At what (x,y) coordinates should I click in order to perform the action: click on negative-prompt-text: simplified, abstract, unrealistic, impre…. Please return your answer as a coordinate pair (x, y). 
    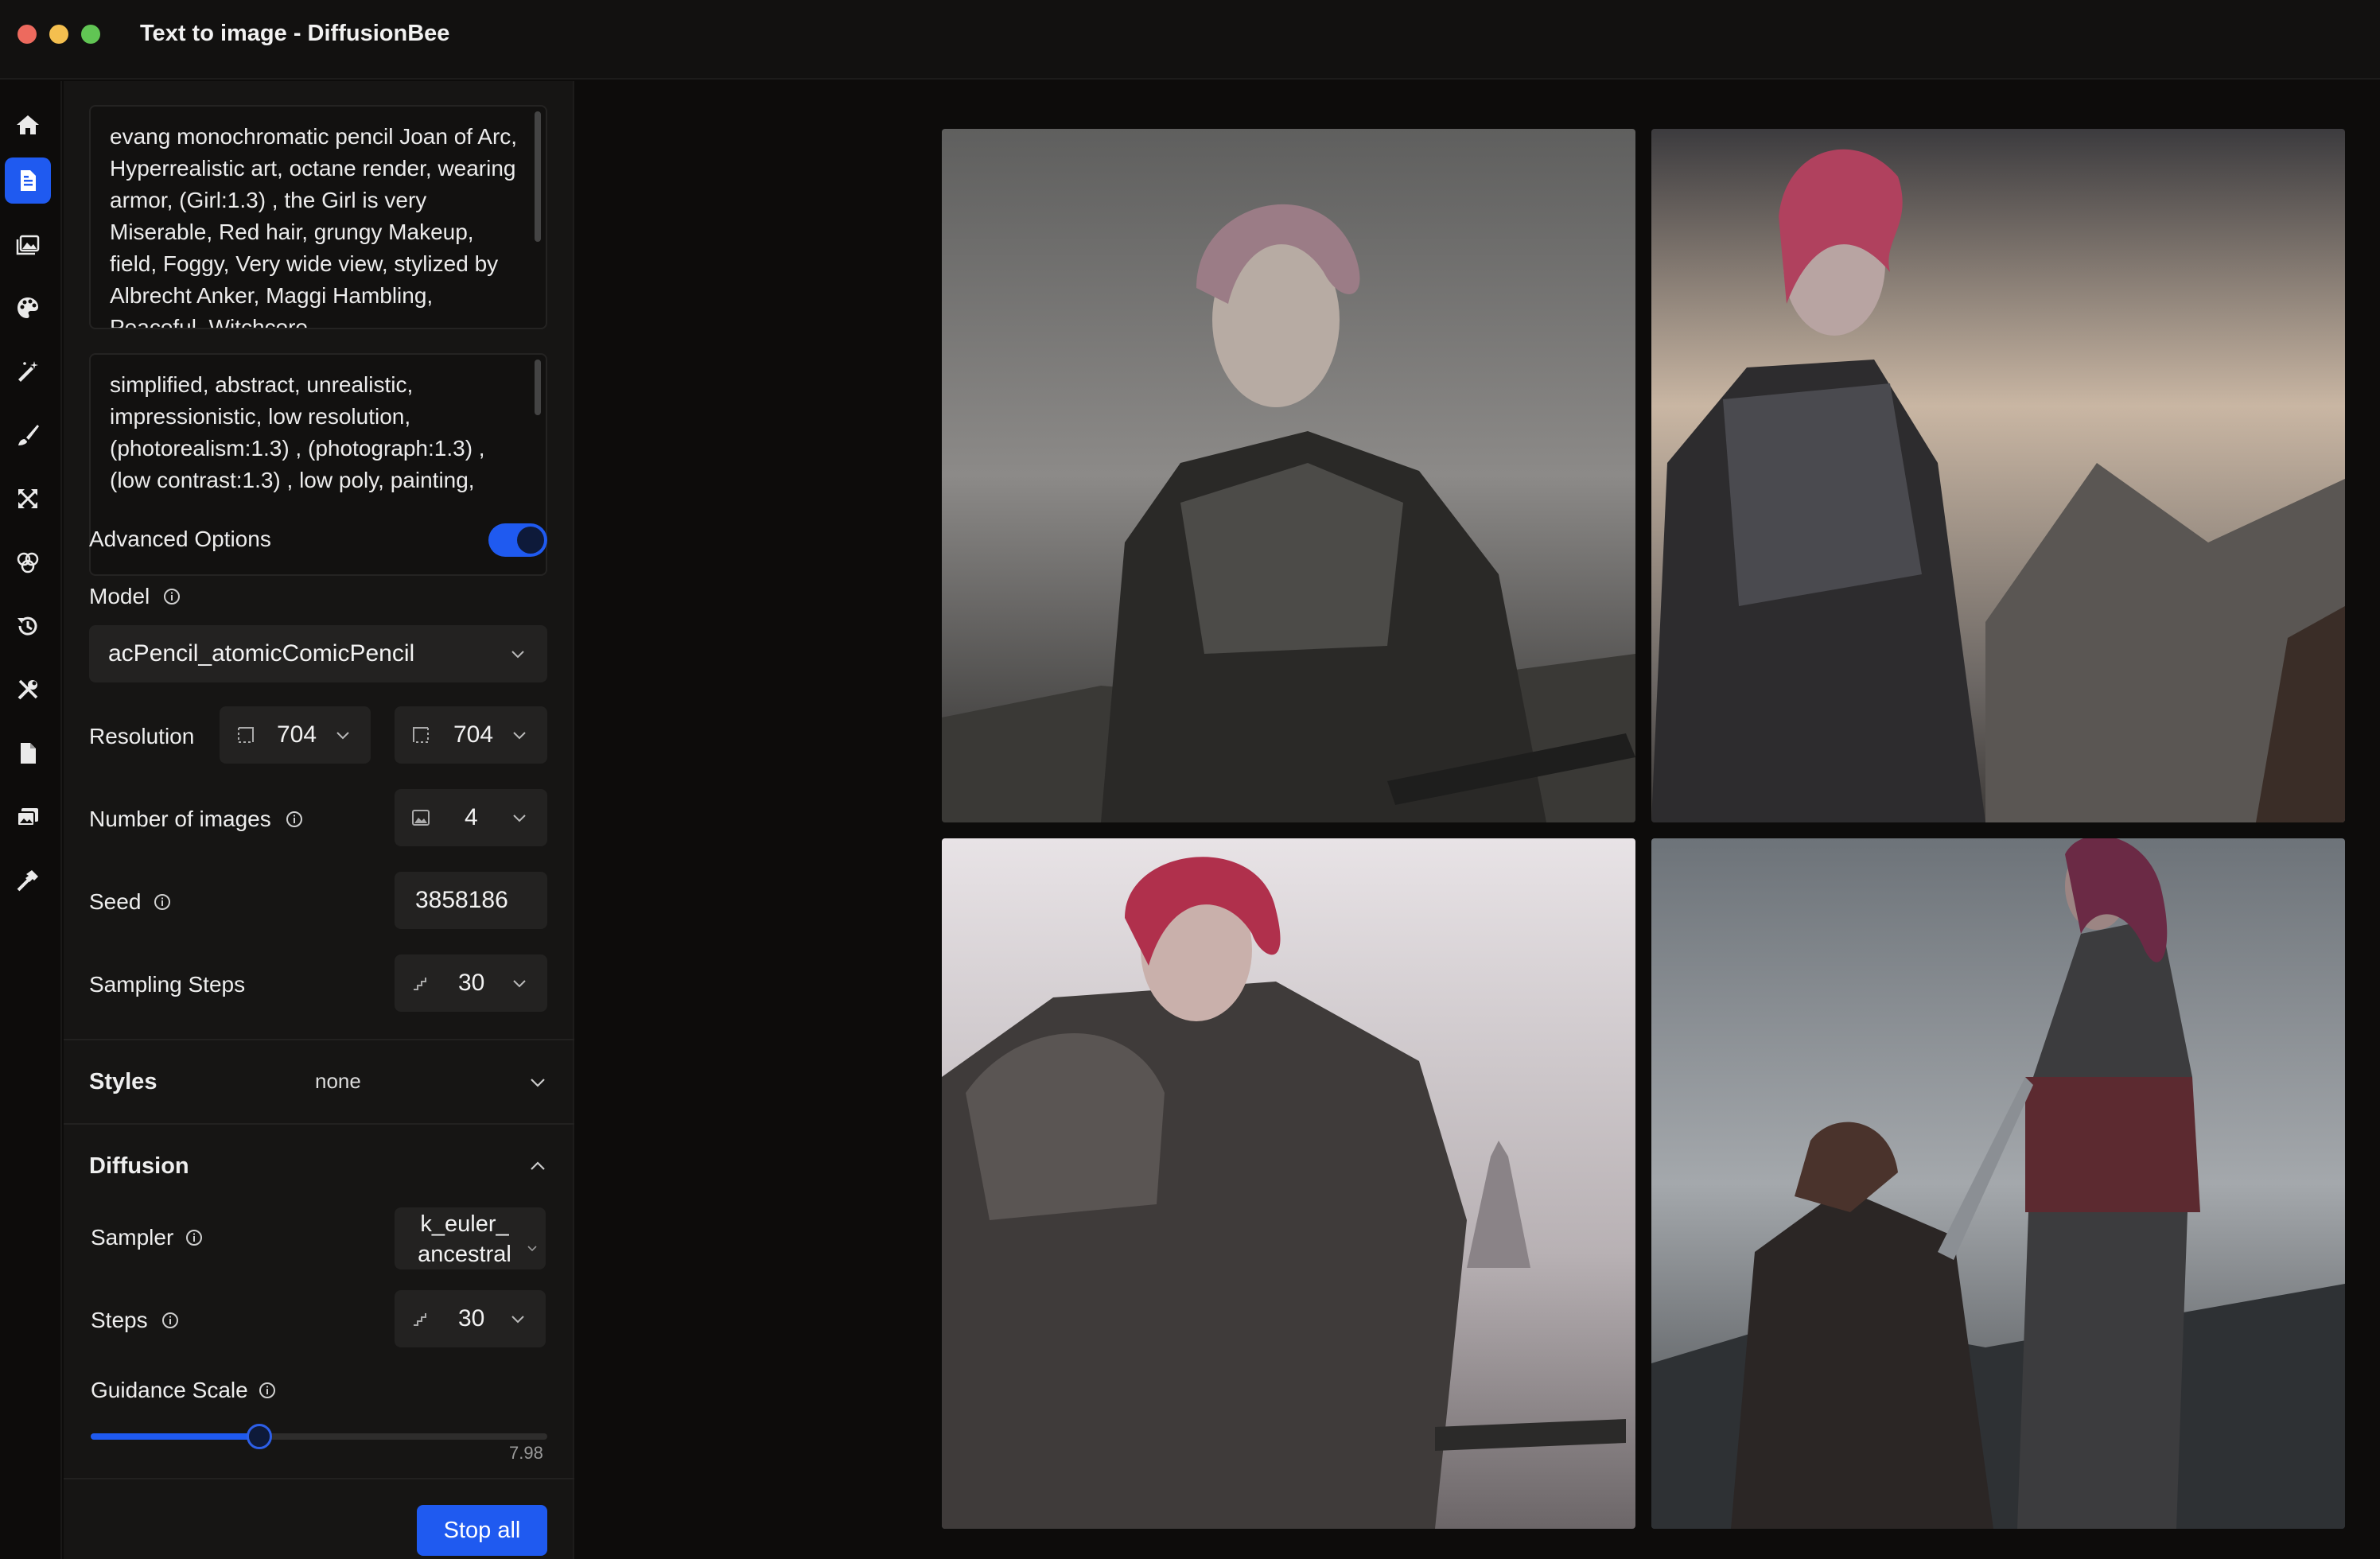
    Looking at the image, I should click on (314, 432).